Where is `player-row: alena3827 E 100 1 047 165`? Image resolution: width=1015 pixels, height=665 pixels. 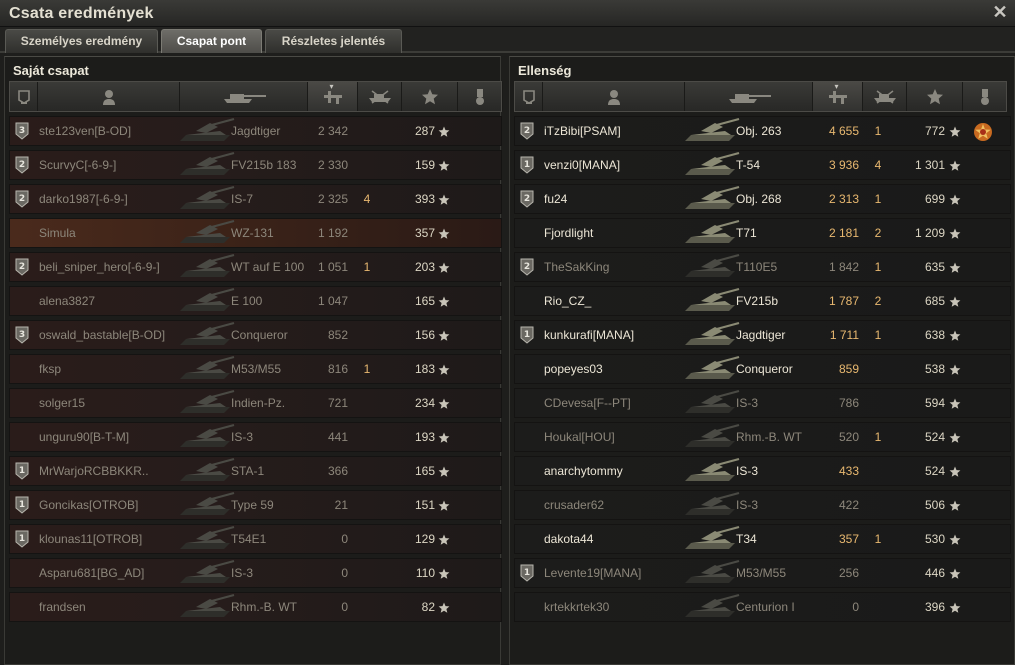
player-row: alena3827 E 100 1 047 165 is located at coordinates (255, 301).